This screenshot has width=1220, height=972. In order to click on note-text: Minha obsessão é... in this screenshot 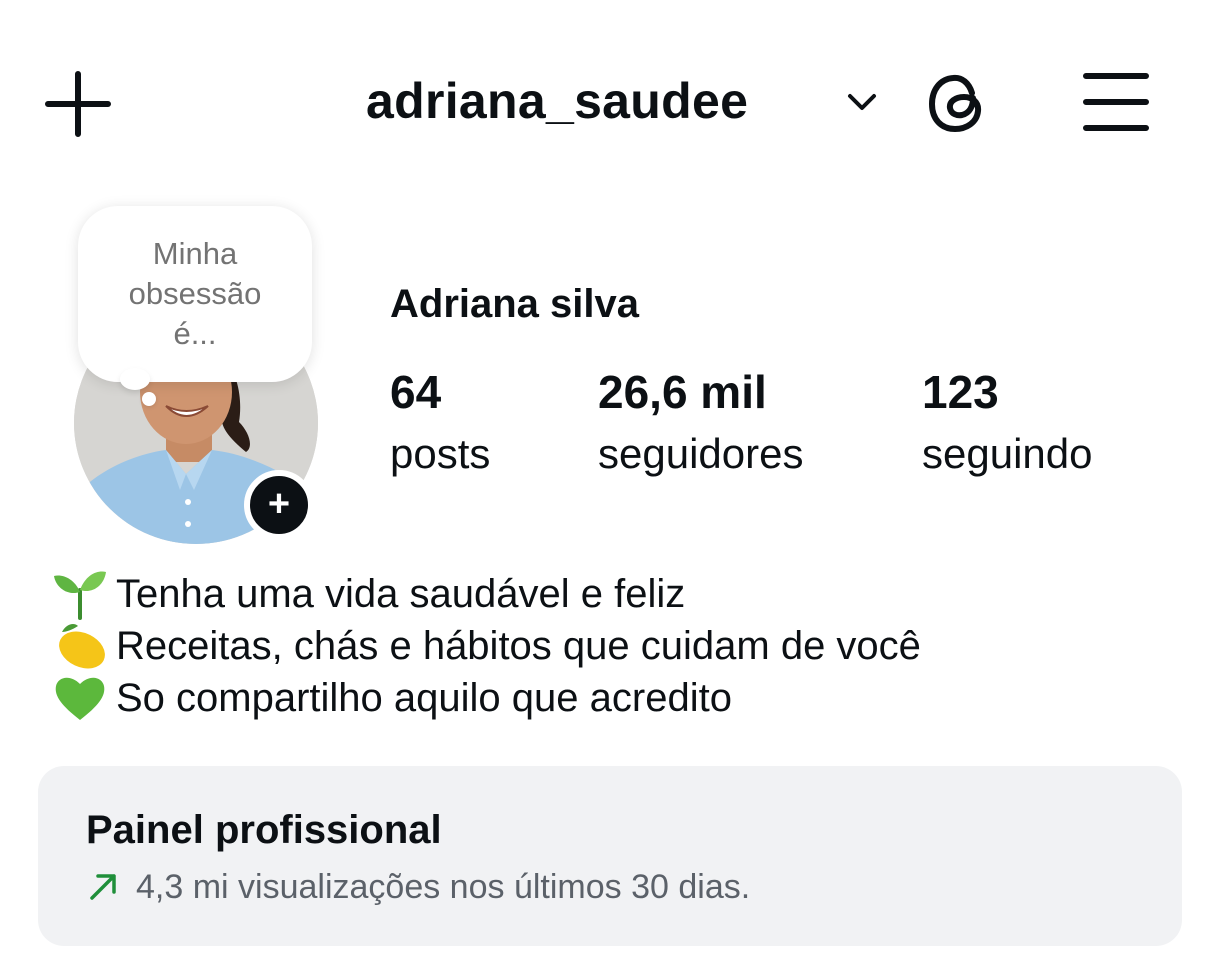, I will do `click(195, 293)`.